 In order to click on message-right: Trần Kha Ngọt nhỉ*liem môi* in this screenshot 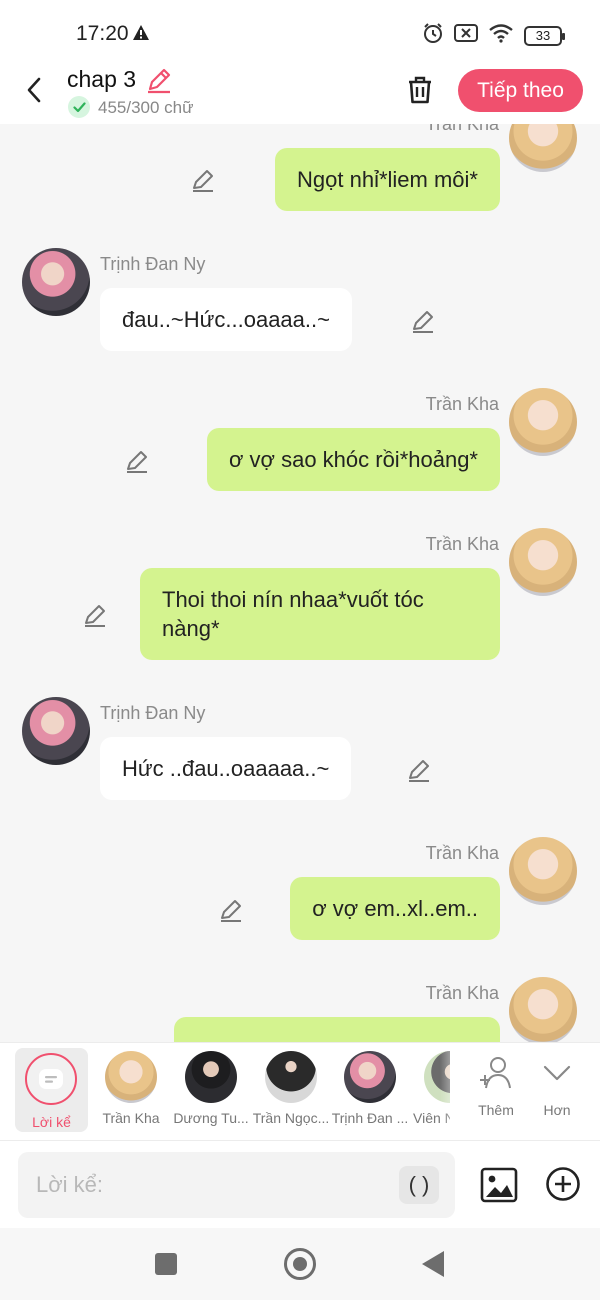, I will do `click(300, 169)`.